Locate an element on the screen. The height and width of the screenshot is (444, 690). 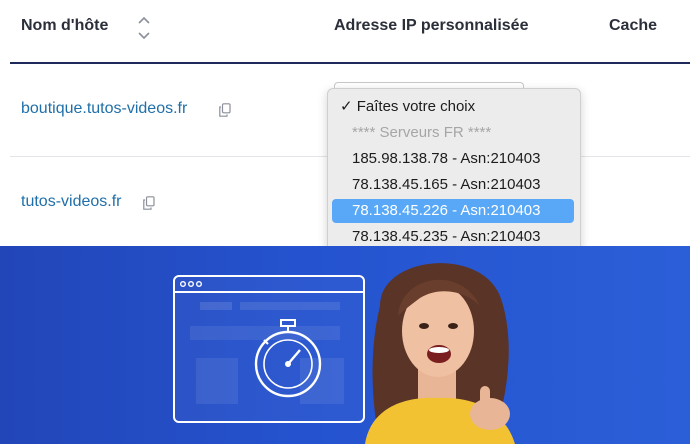
column-header-hostname: Nom d'hôte is located at coordinates (64, 26).